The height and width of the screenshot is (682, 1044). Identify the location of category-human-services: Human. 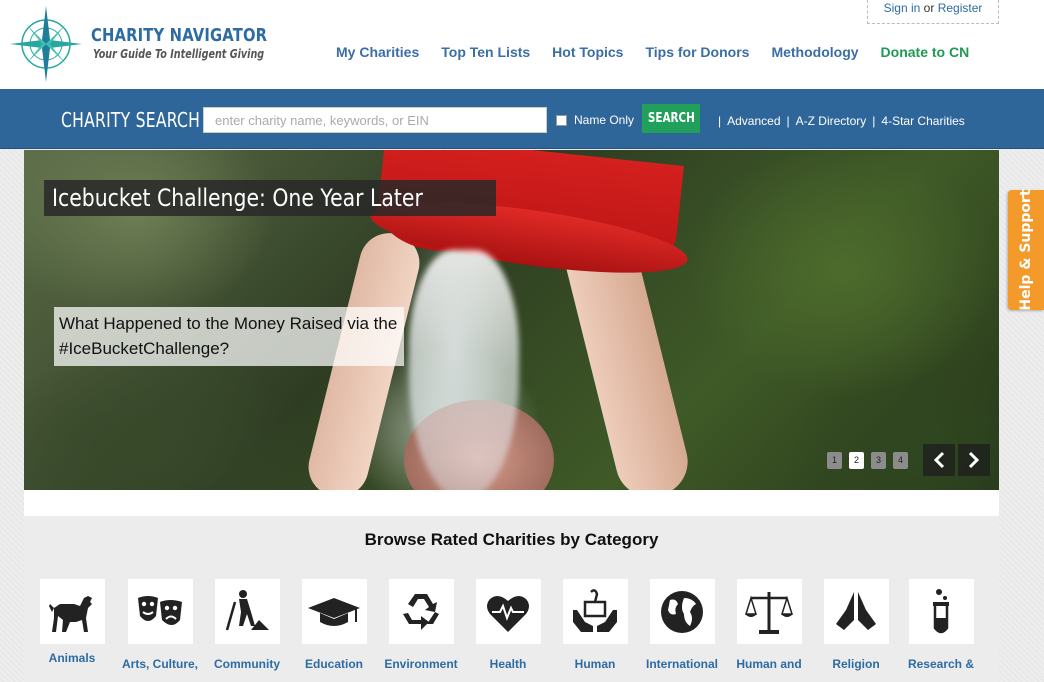
(595, 625).